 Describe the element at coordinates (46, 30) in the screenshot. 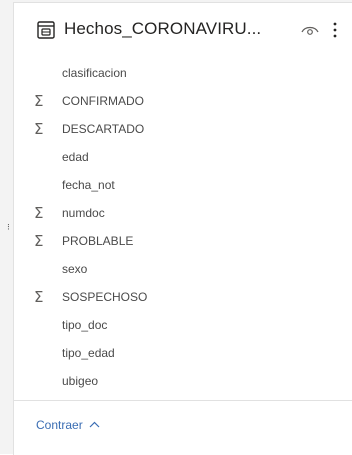

I see `table-icon` at that location.